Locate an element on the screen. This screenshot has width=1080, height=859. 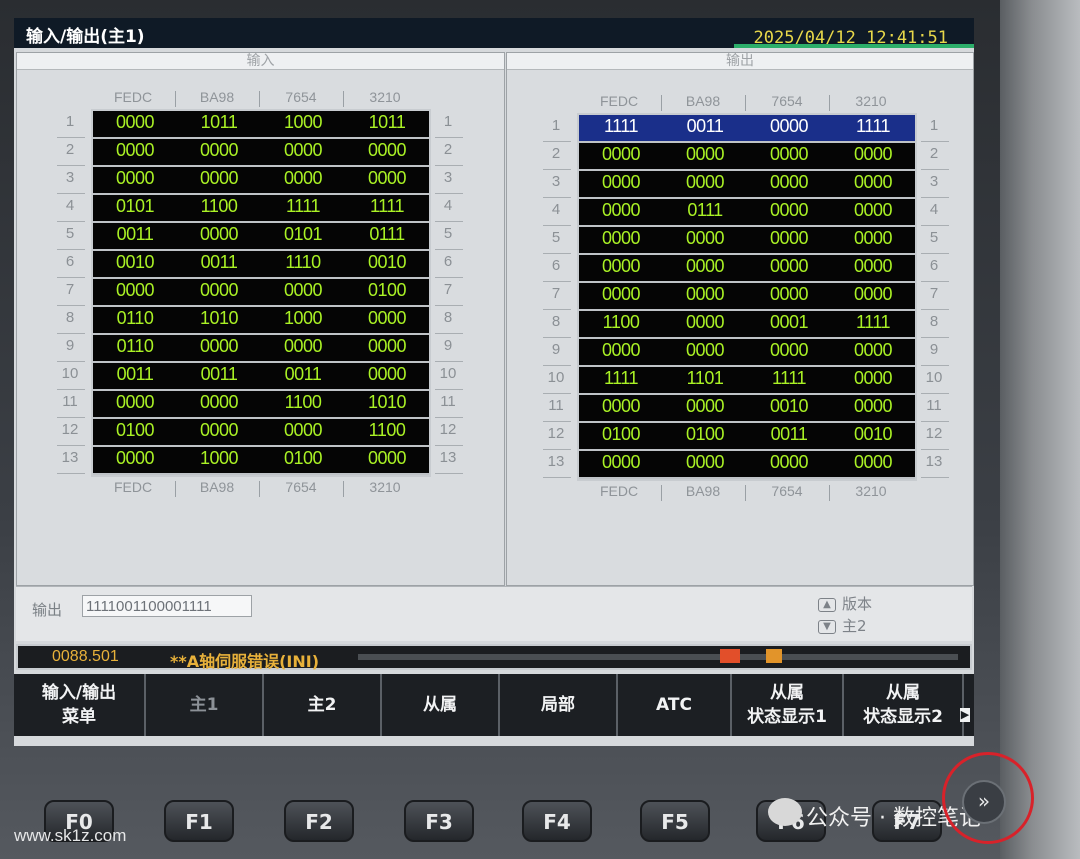
bit-cell: 0111 is located at coordinates (387, 234).